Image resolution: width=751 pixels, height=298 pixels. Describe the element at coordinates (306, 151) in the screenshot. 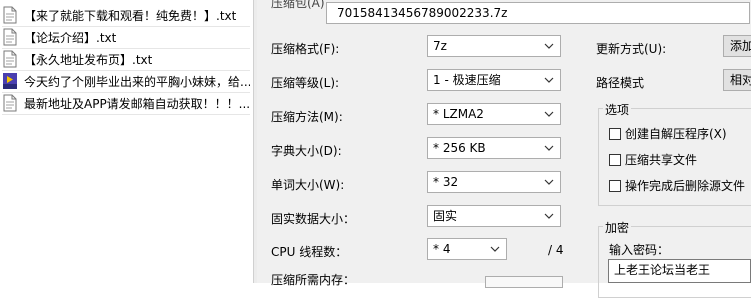

I see `dict-label: 字典大小(D):` at that location.